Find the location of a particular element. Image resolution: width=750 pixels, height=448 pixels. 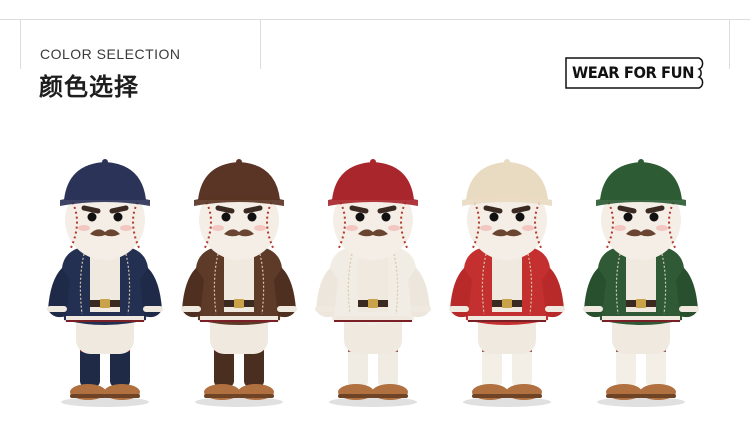

figure-green is located at coordinates (641, 280).